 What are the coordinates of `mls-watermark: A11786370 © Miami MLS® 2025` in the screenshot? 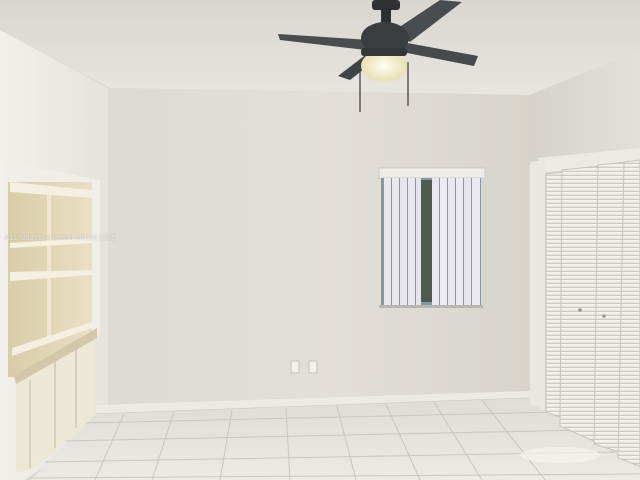 It's located at (60, 237).